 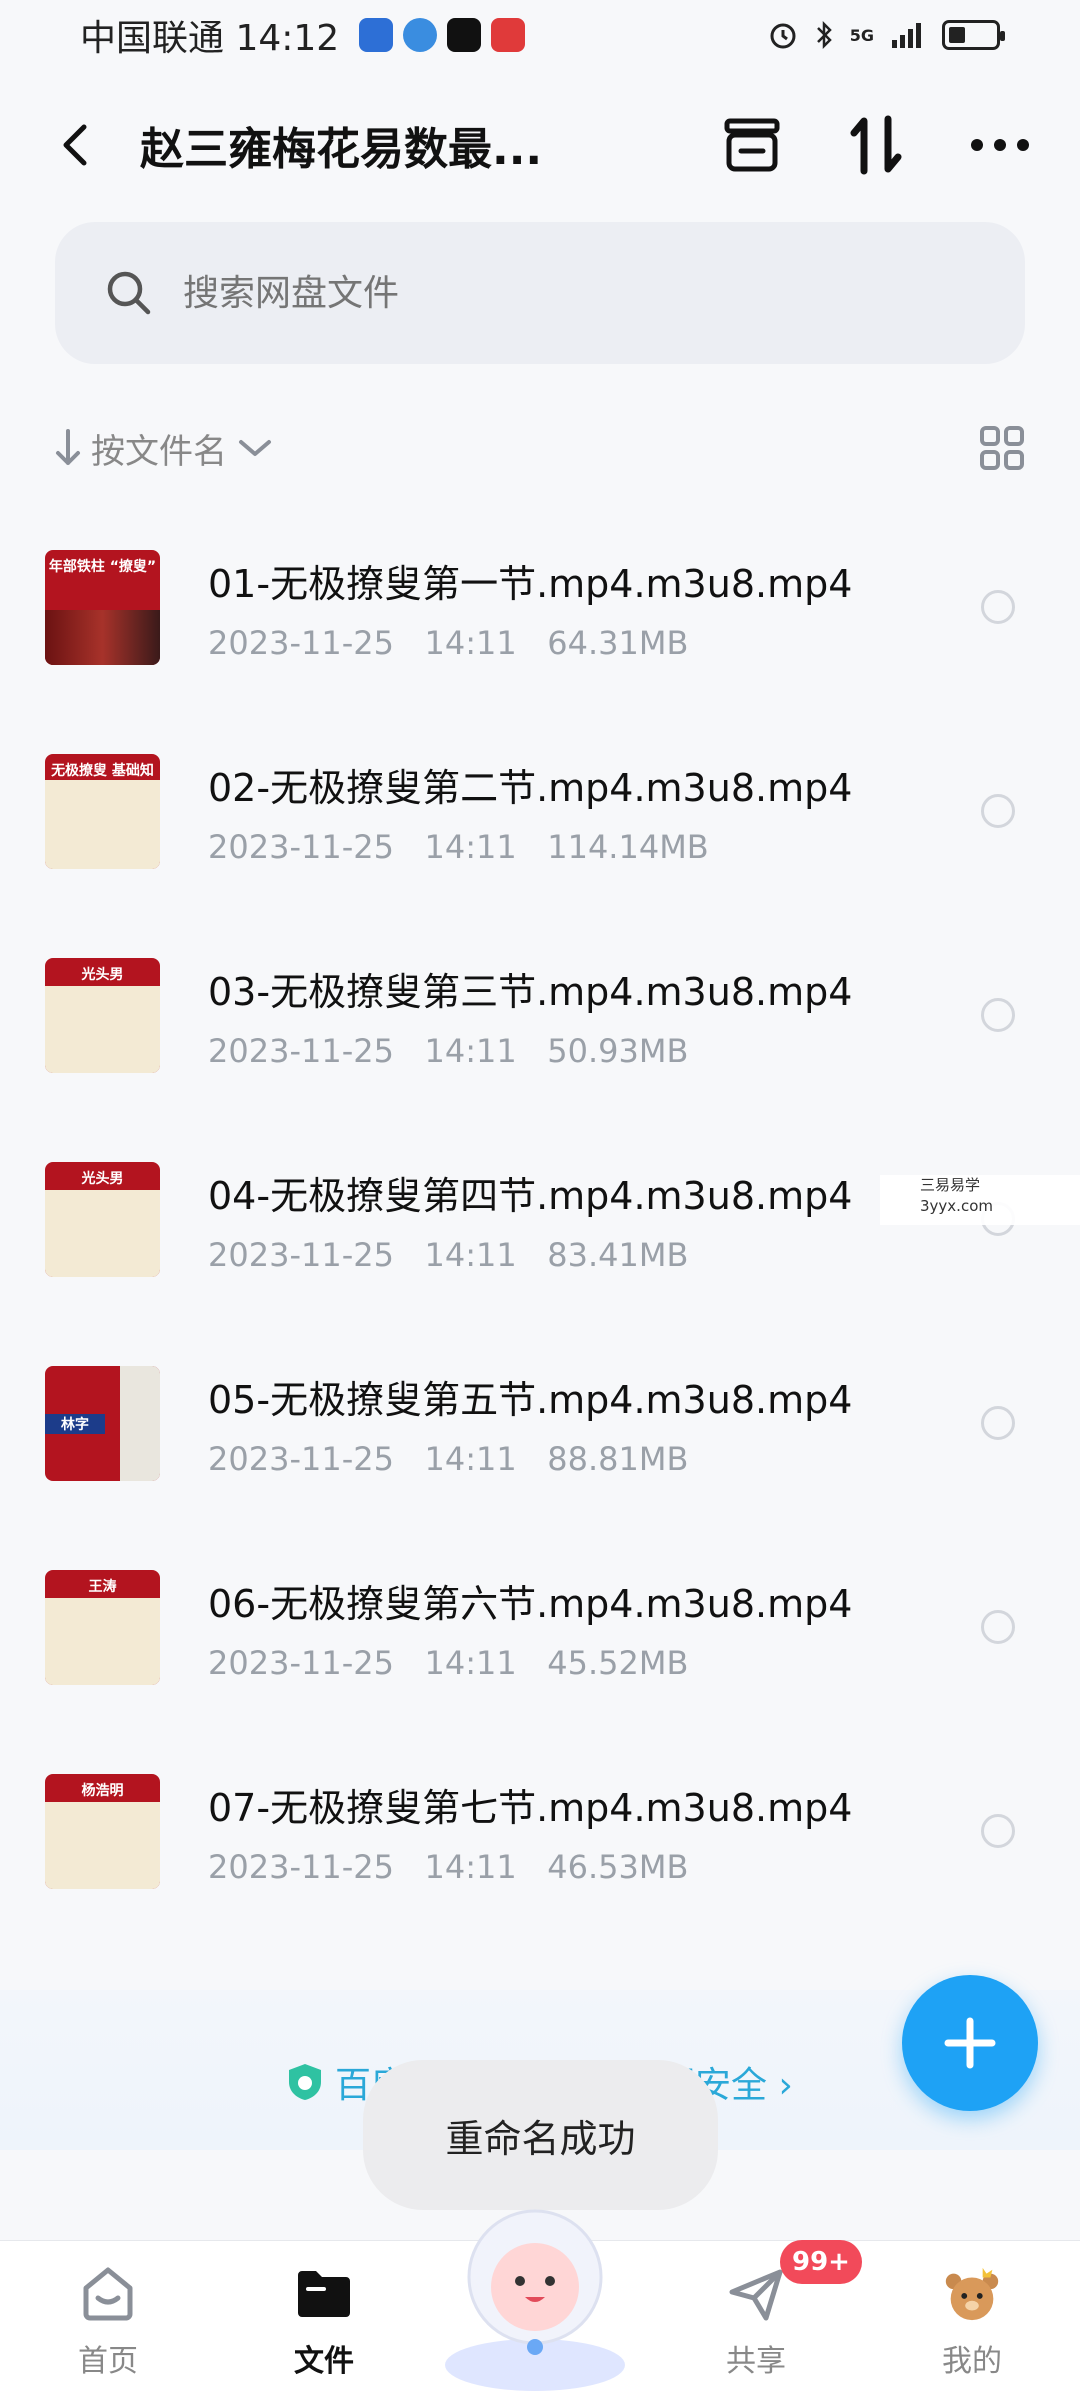 What do you see at coordinates (540, 448) in the screenshot?
I see `sort-row: 按文件名` at bounding box center [540, 448].